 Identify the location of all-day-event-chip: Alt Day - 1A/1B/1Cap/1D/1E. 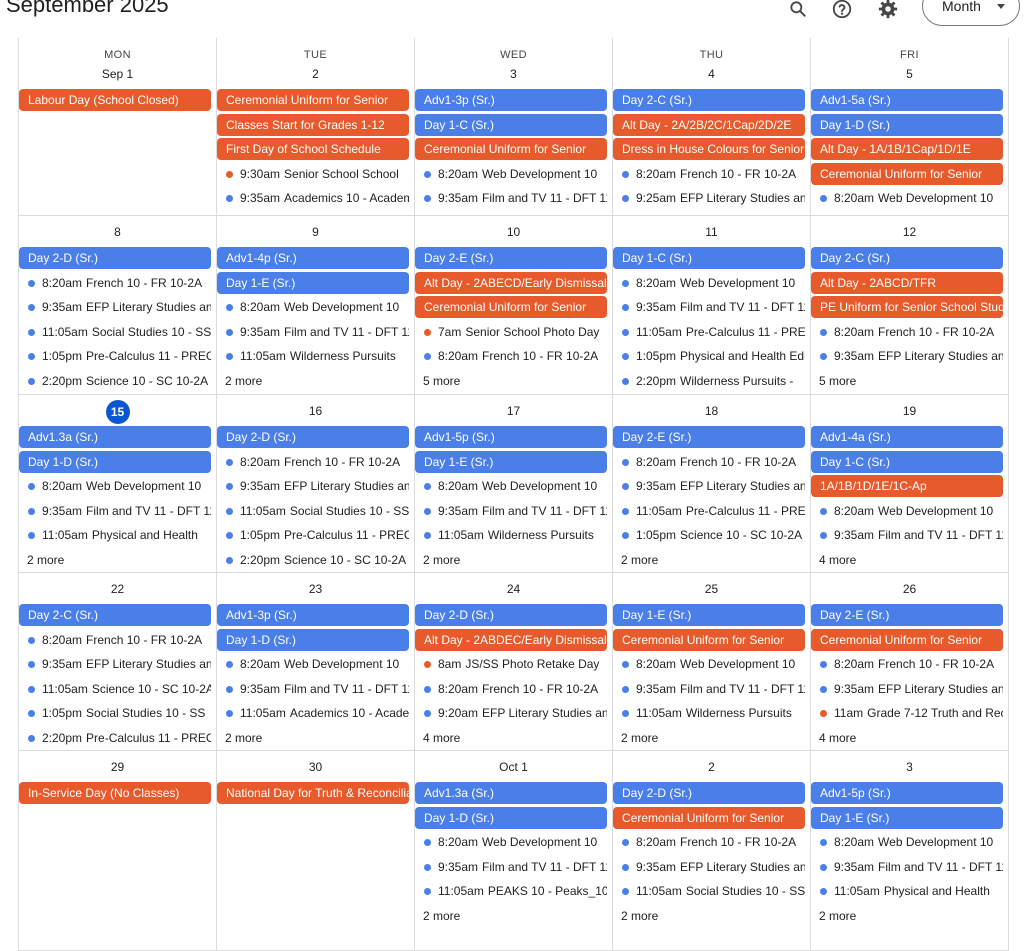
(907, 149).